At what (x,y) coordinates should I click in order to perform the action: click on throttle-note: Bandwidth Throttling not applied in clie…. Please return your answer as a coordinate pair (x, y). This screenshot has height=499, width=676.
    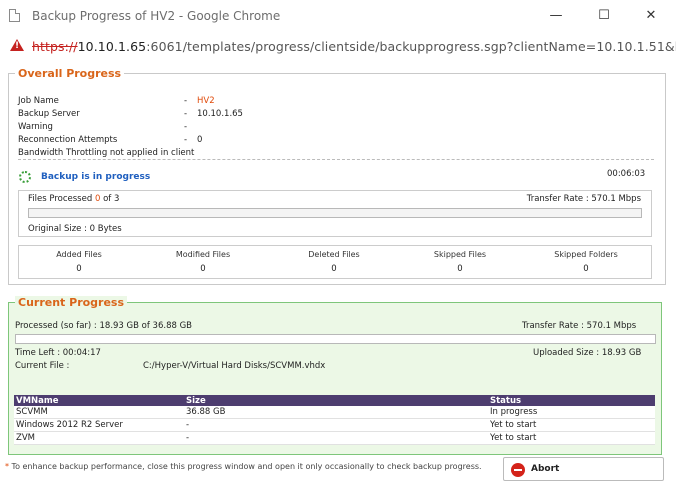
    Looking at the image, I should click on (106, 153).